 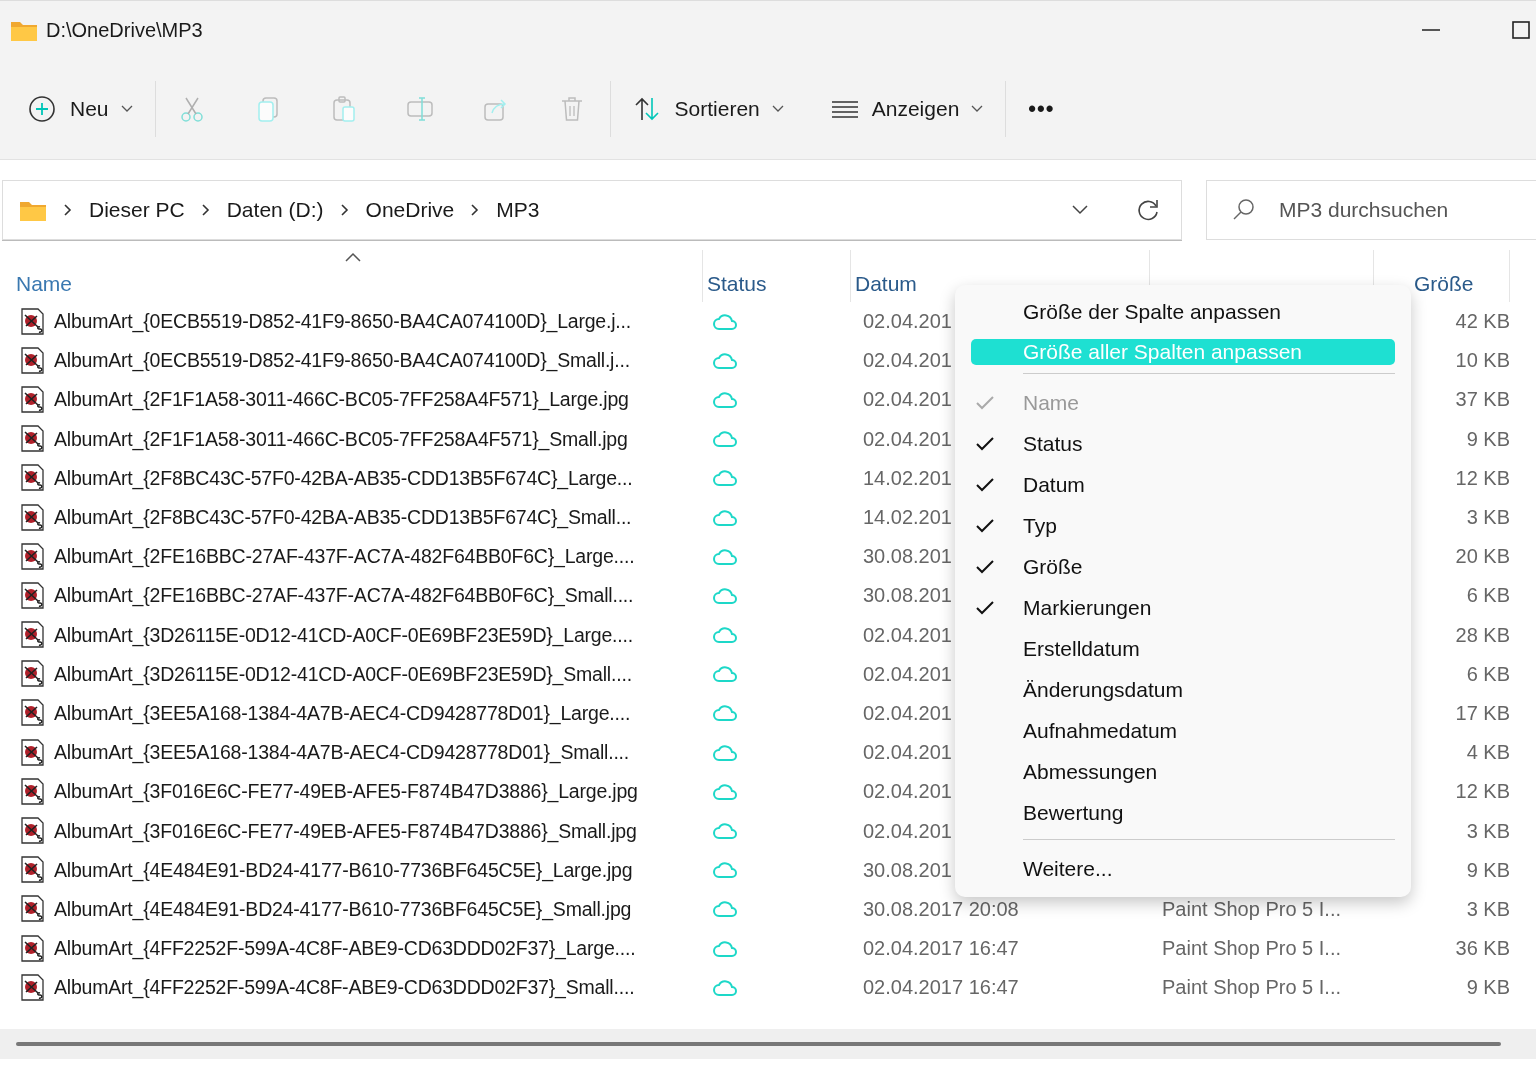 I want to click on search-box: MP3 durchsuchen, so click(x=1371, y=210).